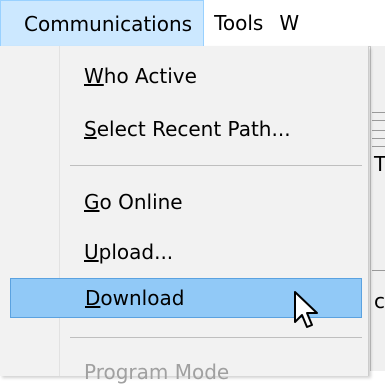 The image size is (385, 392). Describe the element at coordinates (108, 23) in the screenshot. I see `menu-communications-label: Communications` at that location.